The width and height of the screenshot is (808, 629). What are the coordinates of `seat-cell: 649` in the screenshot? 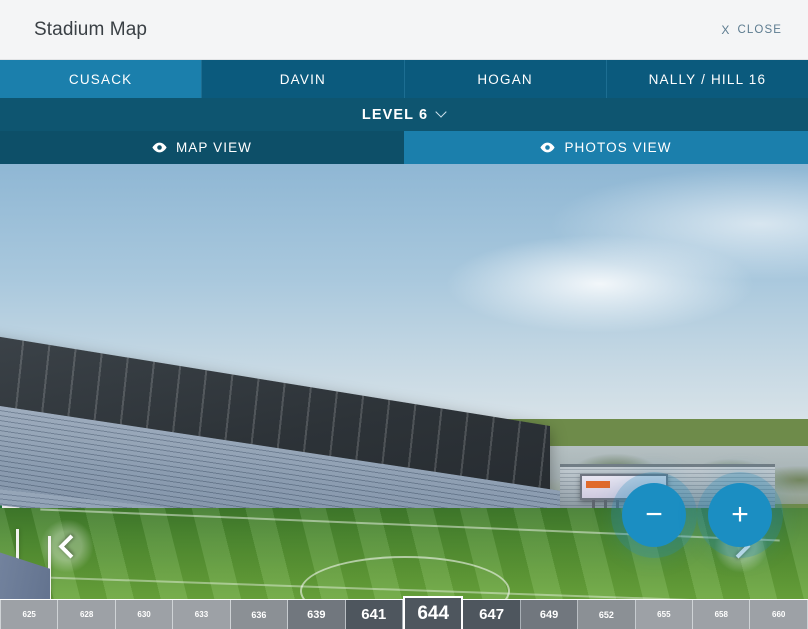 It's located at (549, 614).